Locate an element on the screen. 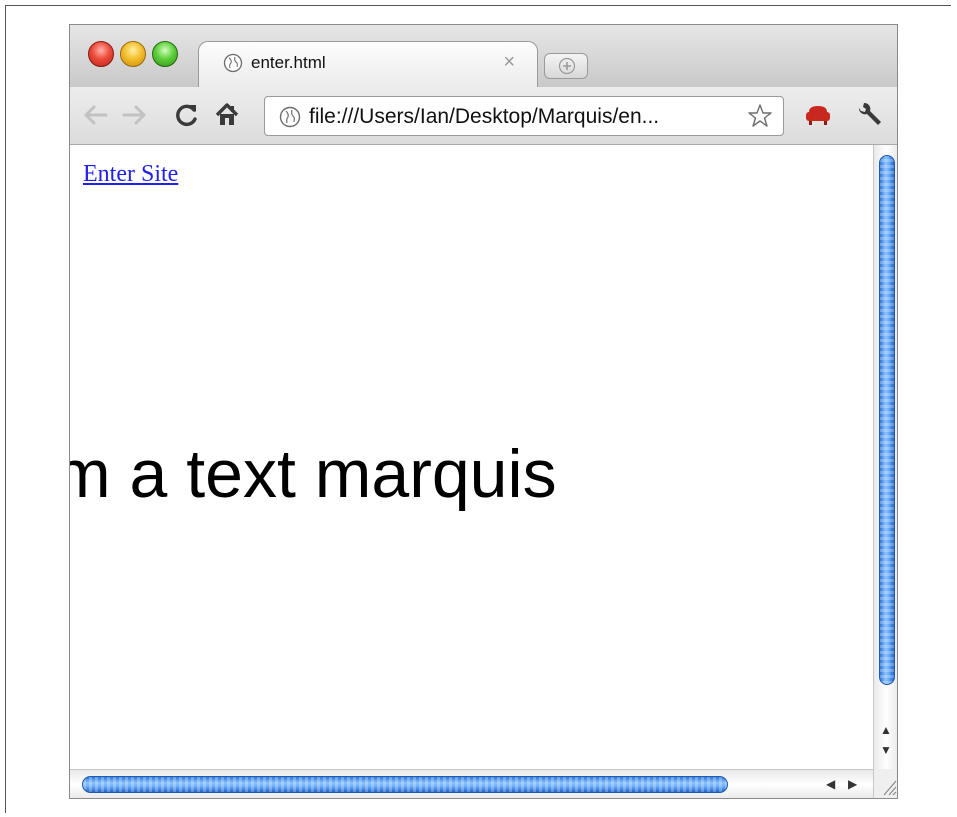 The height and width of the screenshot is (817, 957). scroll-left-arrow-icon: ◀ is located at coordinates (830, 784).